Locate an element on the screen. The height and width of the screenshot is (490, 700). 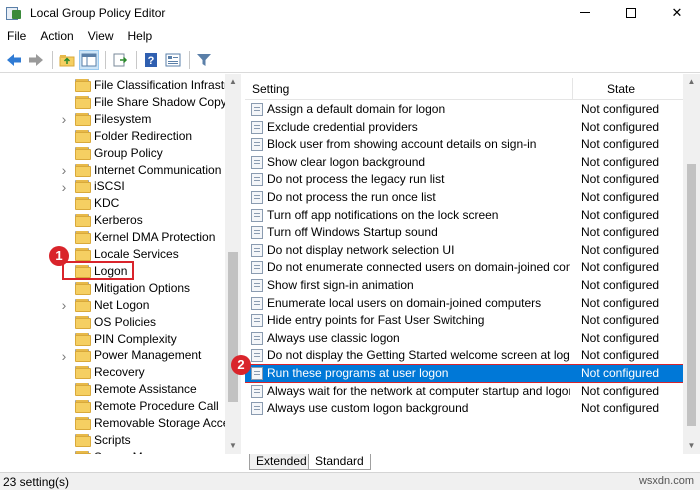
tree-item: Group Policy is located at coordinates (112, 153).